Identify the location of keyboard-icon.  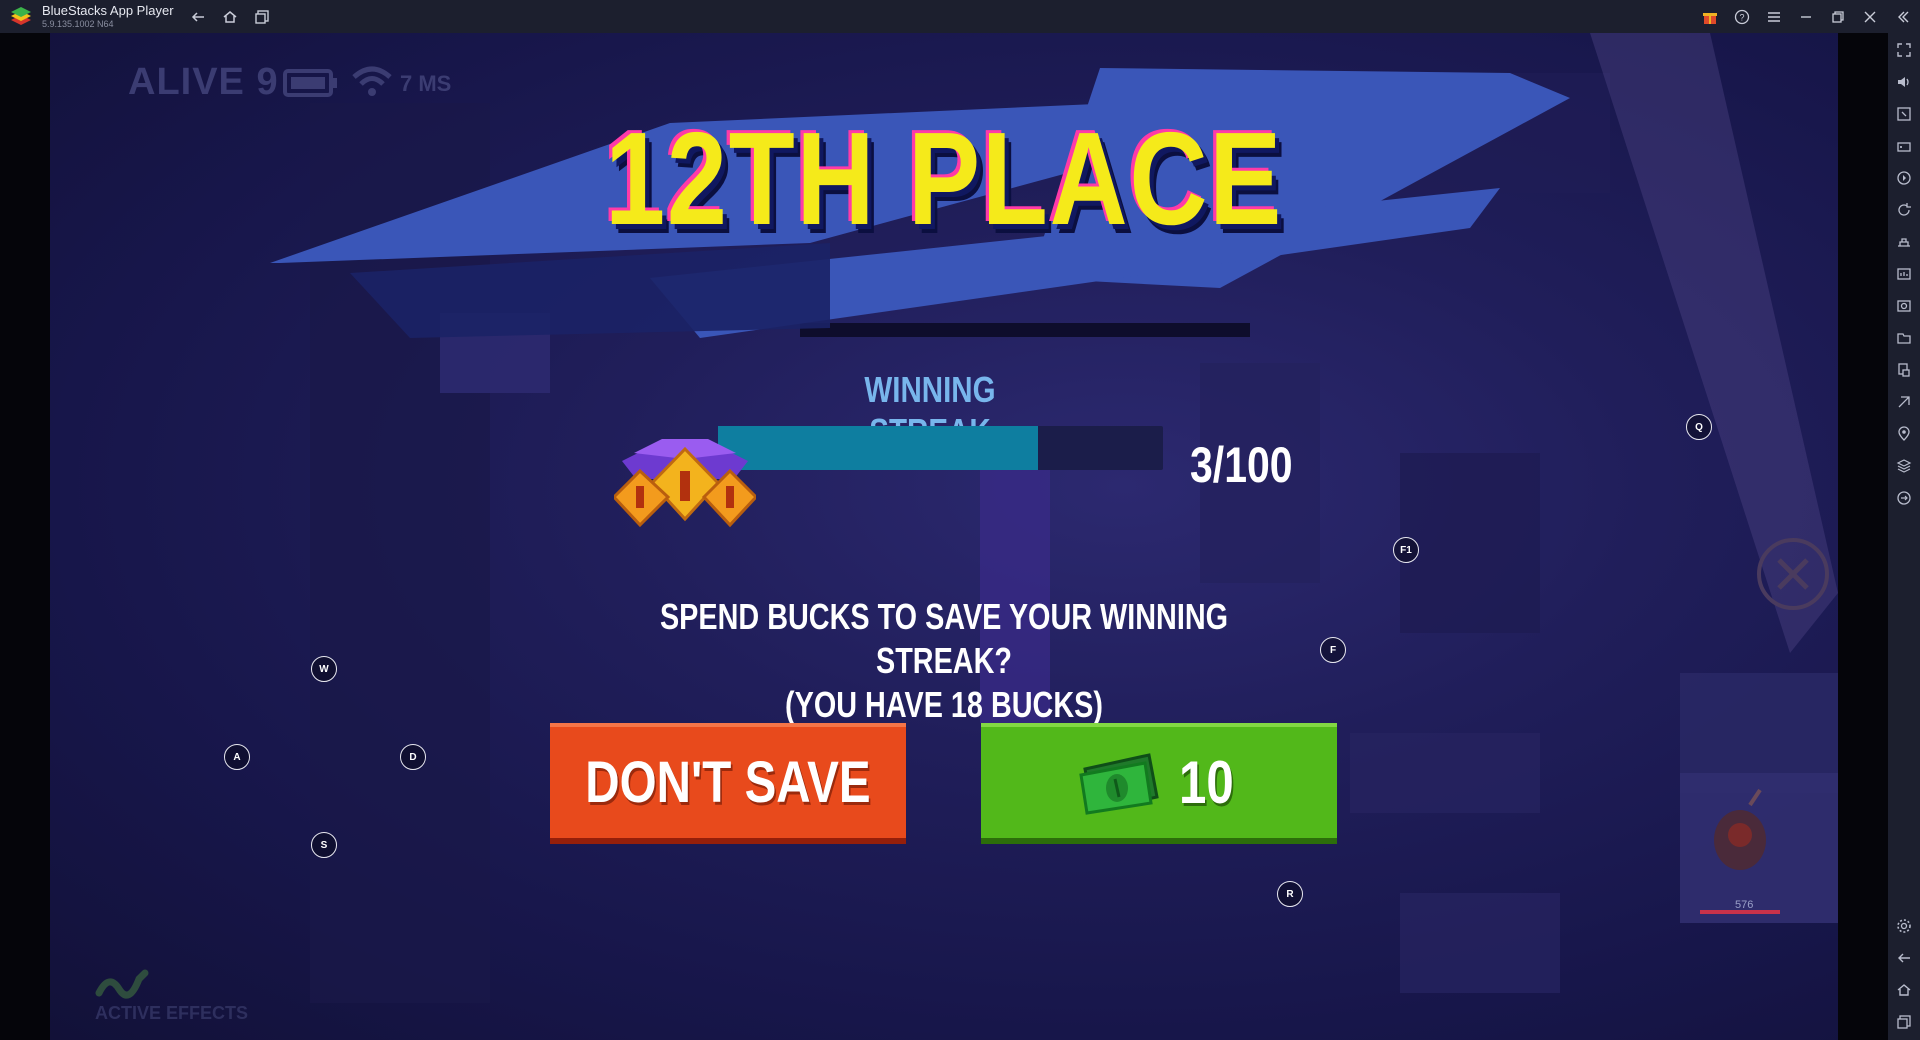
(1904, 114).